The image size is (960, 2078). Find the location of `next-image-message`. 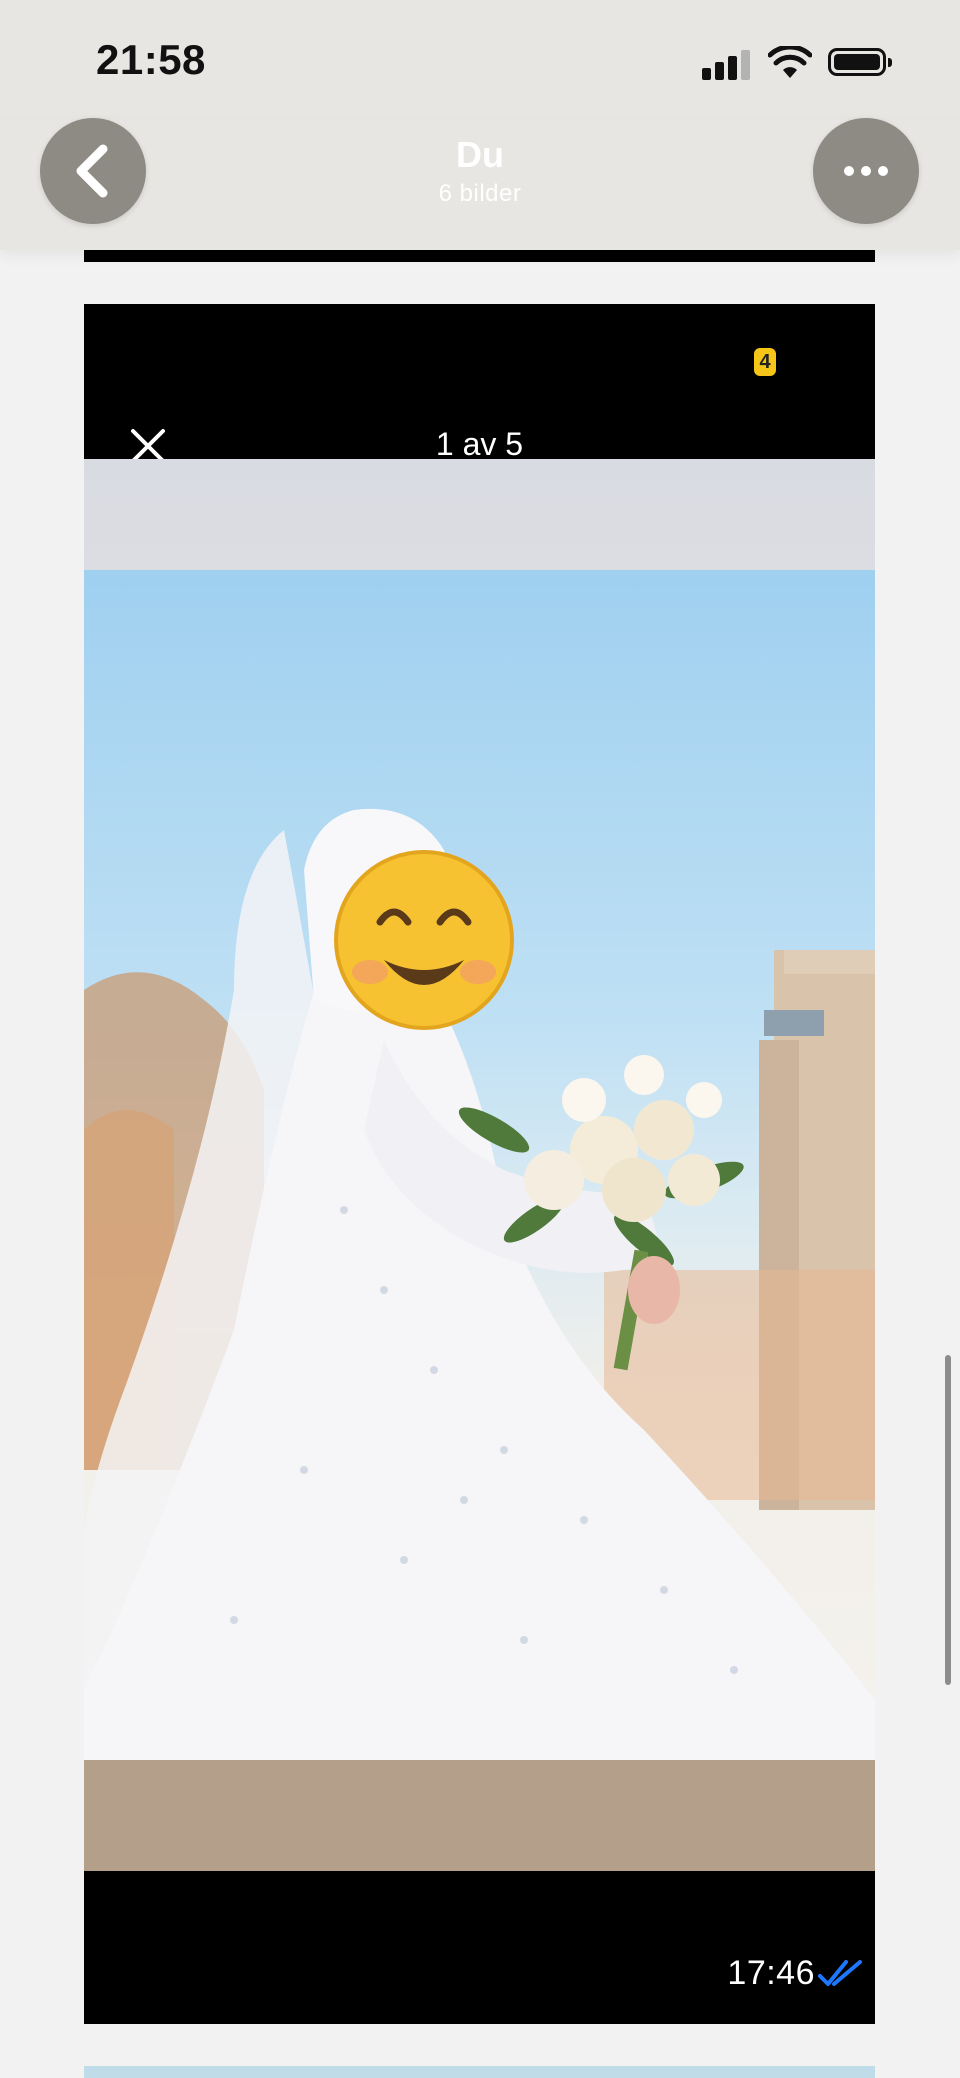

next-image-message is located at coordinates (479, 2072).